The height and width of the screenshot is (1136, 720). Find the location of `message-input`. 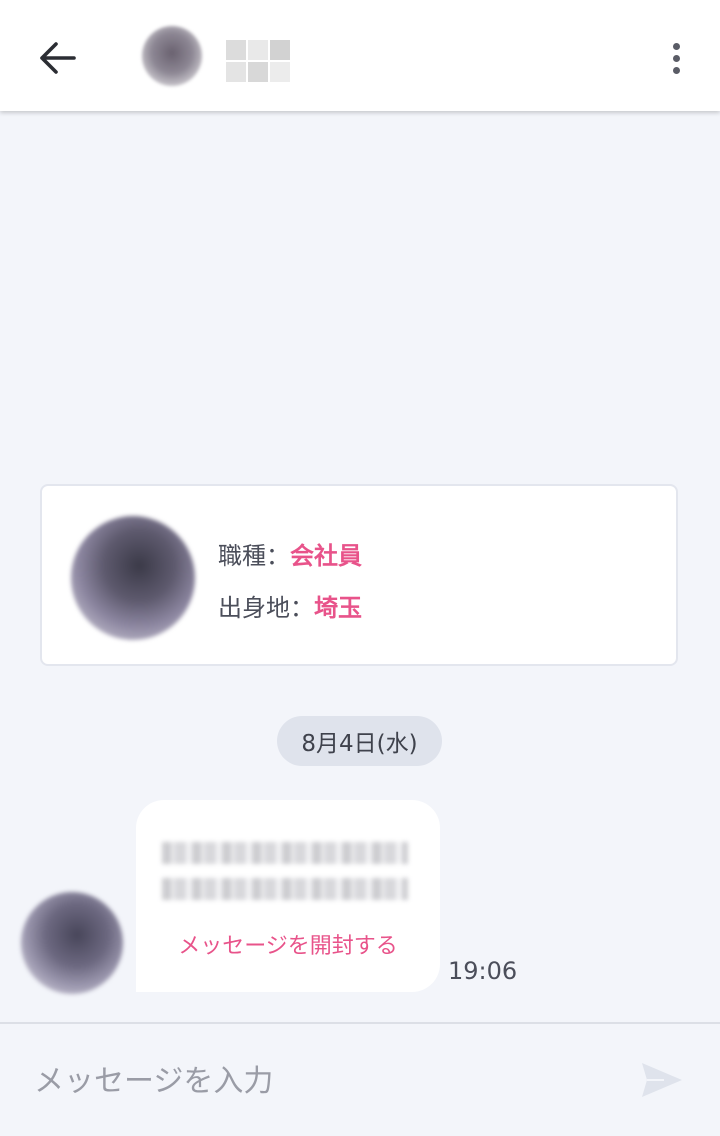

message-input is located at coordinates (319, 1081).